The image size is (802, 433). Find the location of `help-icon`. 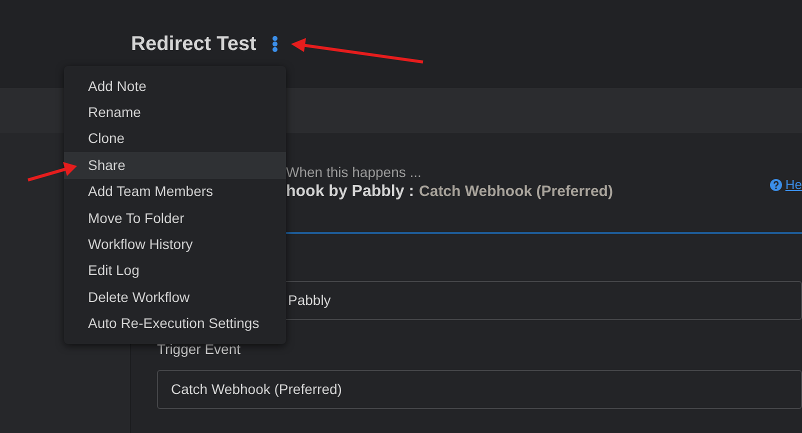

help-icon is located at coordinates (776, 184).